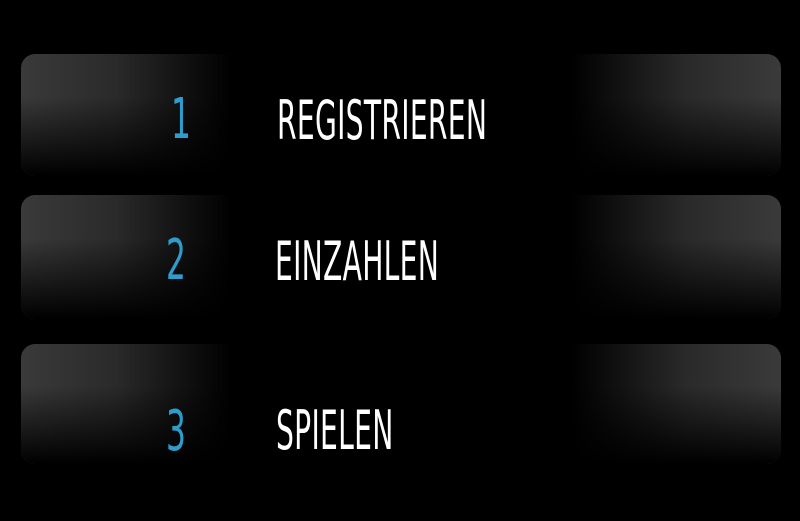  What do you see at coordinates (176, 260) in the screenshot?
I see `step-number: 2` at bounding box center [176, 260].